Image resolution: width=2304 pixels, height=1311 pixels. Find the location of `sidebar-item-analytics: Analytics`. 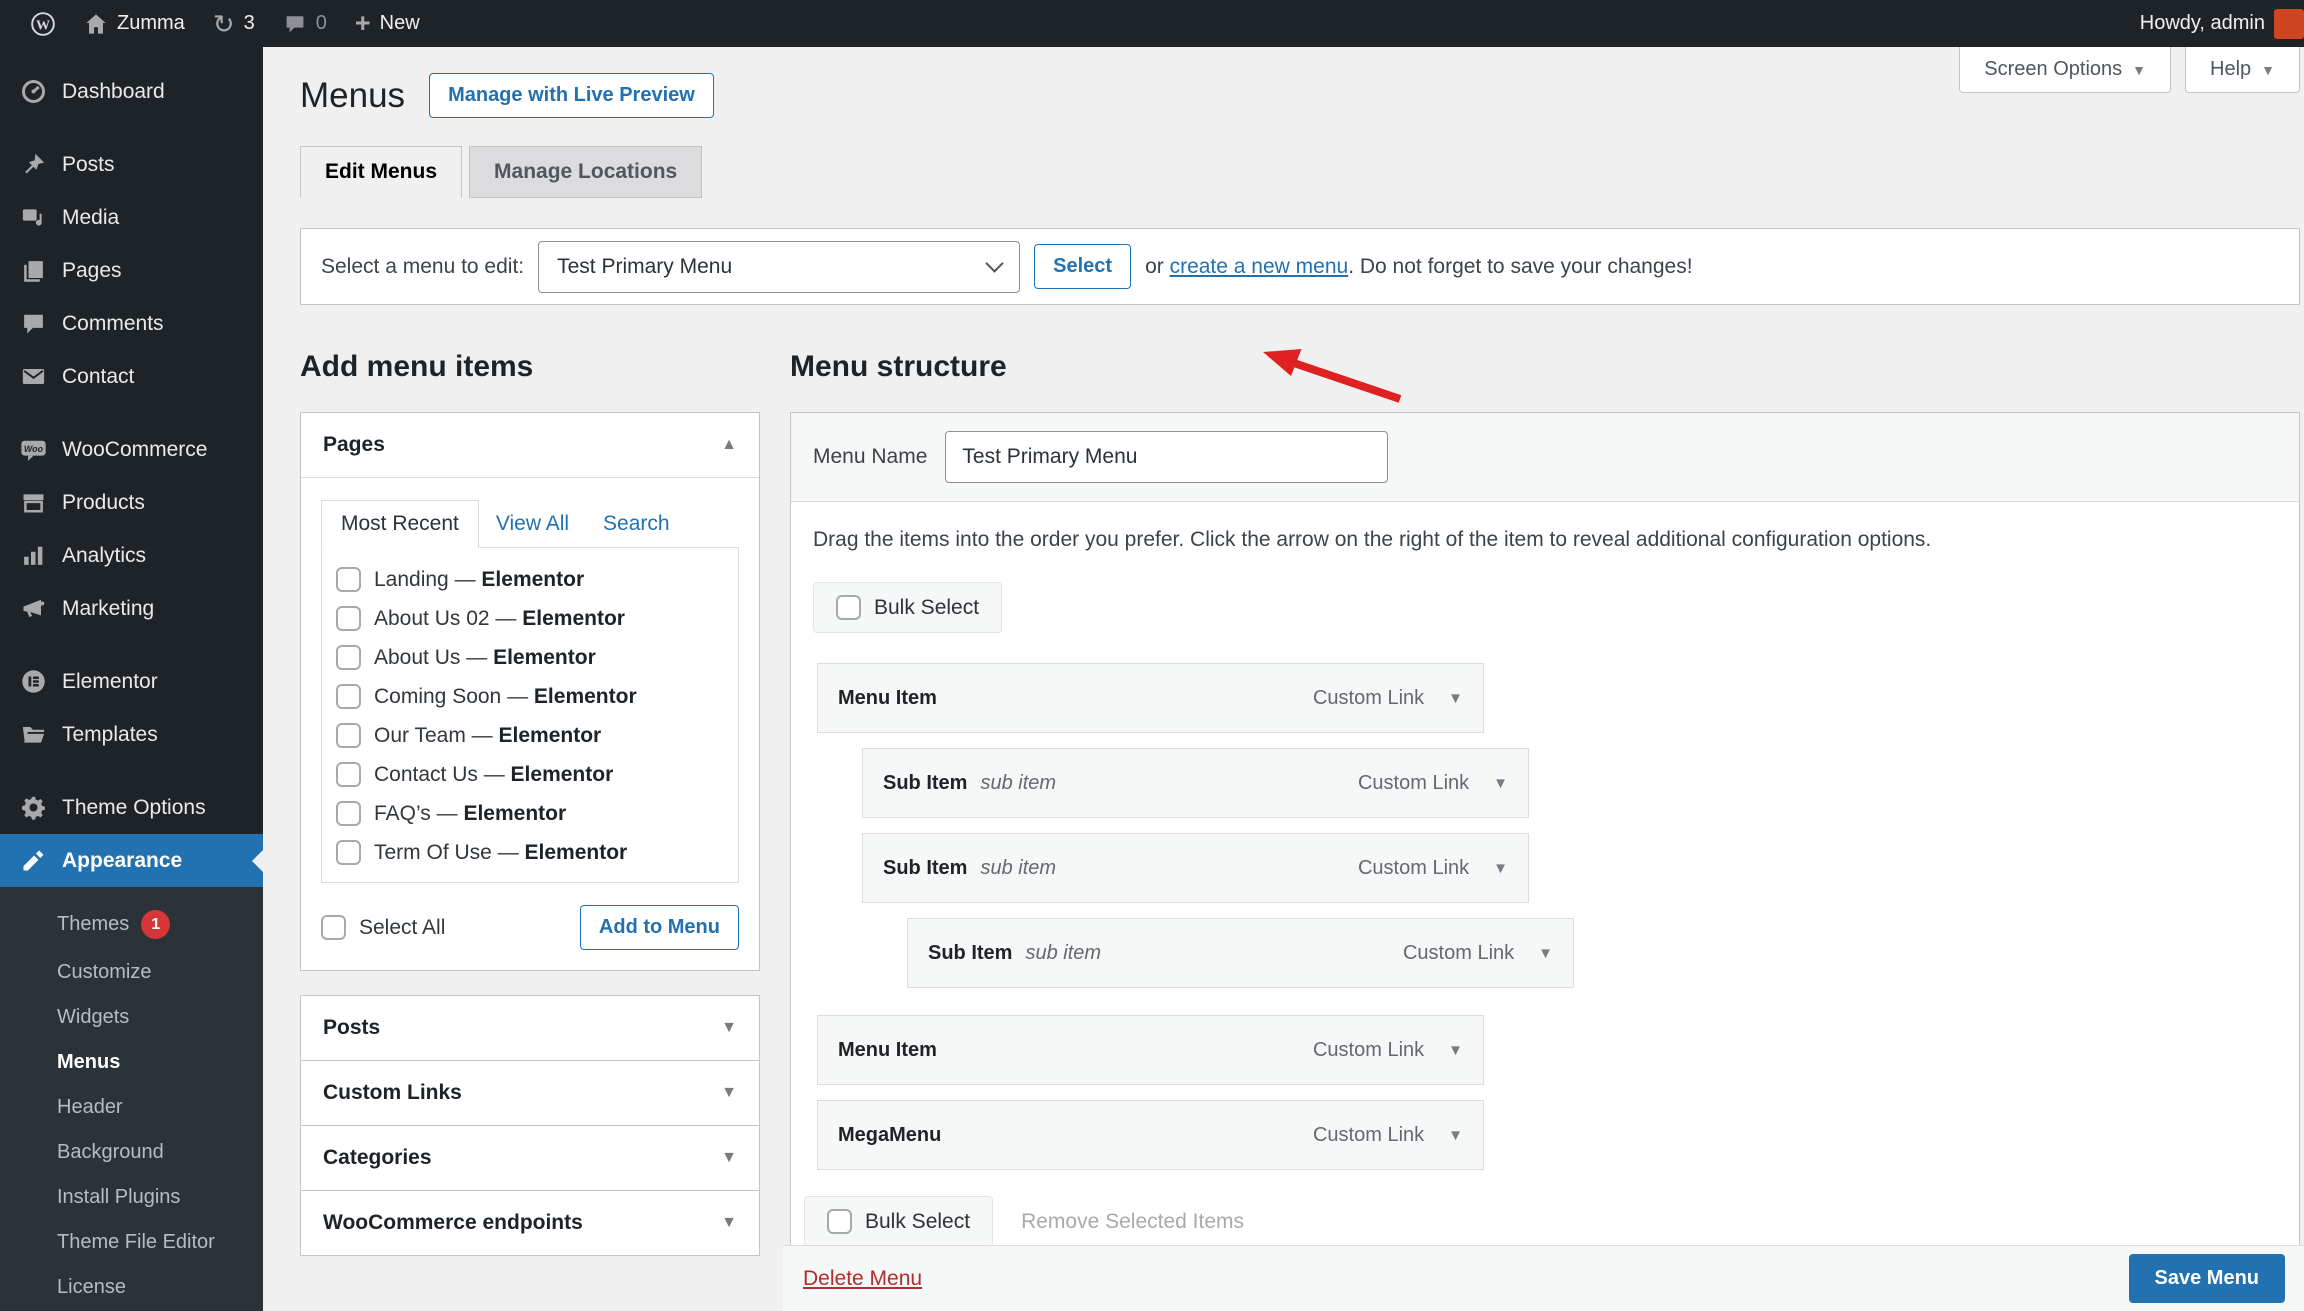

sidebar-item-analytics: Analytics is located at coordinates (131, 555).